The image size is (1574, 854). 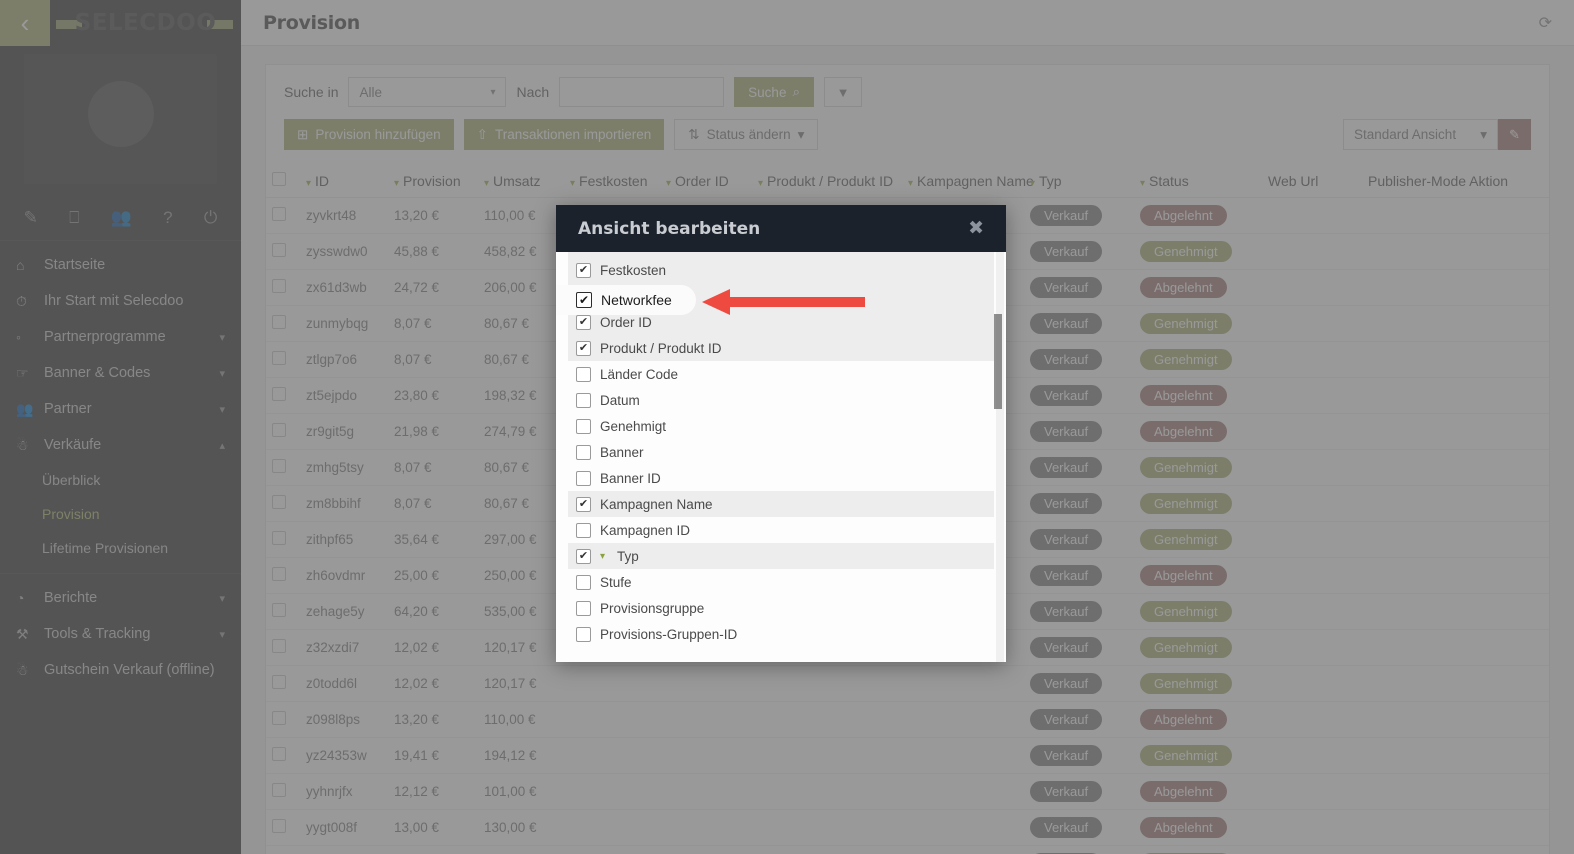 I want to click on option-row-typ: ✔ ▾ Typ, so click(x=781, y=556).